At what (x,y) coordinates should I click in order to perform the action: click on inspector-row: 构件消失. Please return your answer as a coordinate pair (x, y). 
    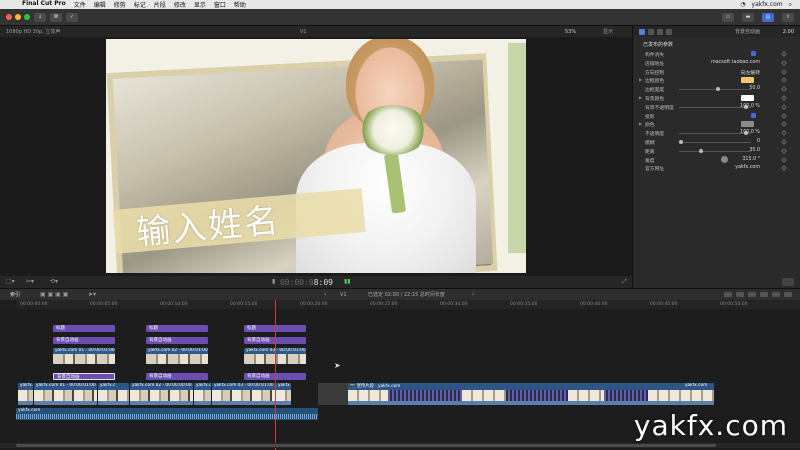
    Looking at the image, I should click on (716, 54).